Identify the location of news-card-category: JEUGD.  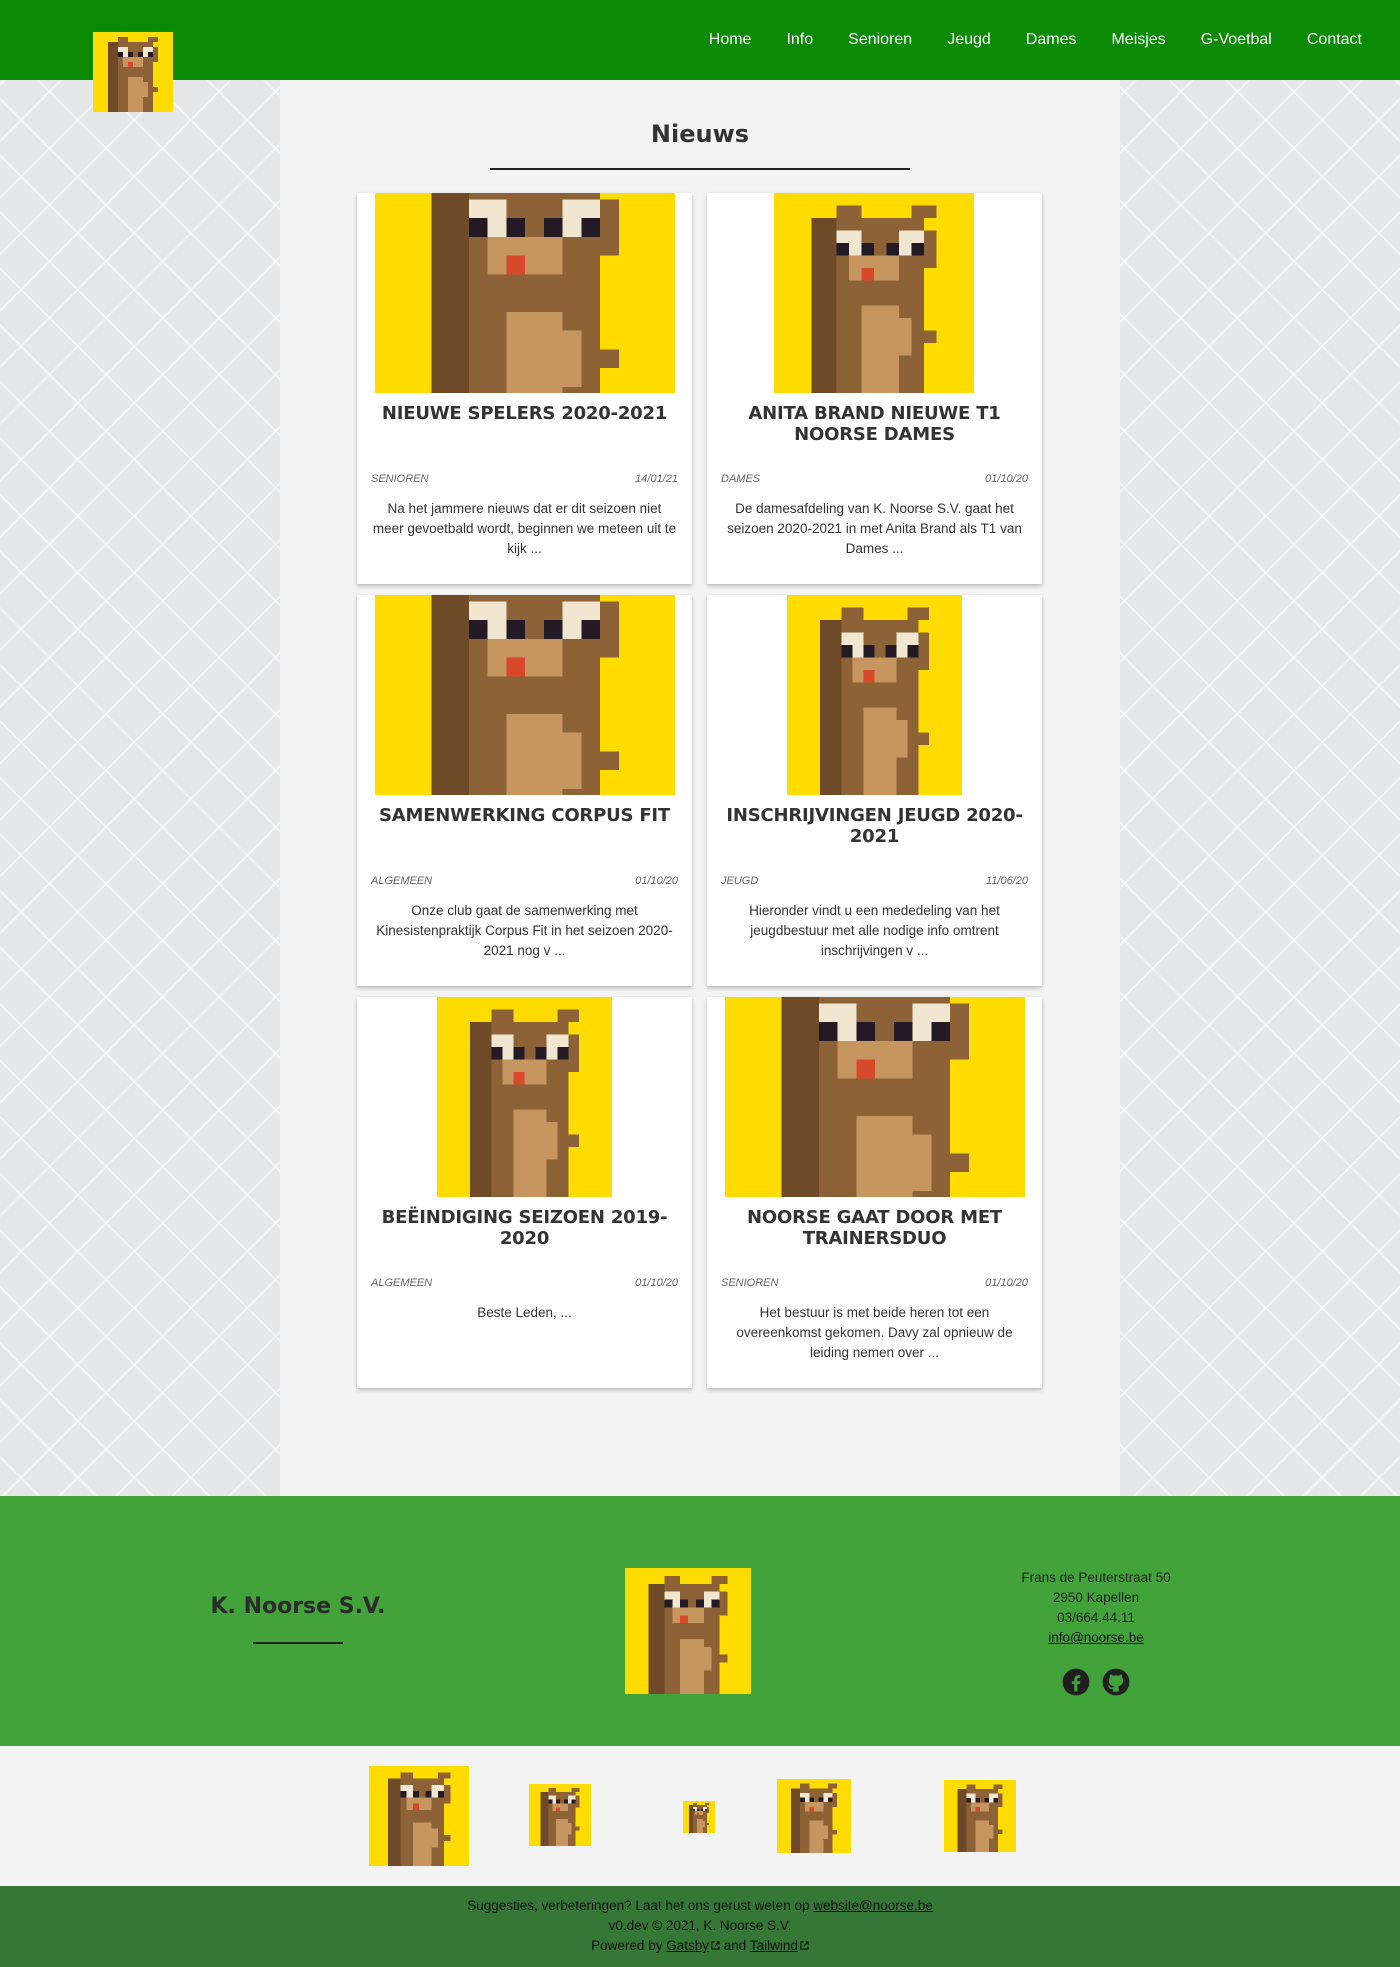
(739, 881).